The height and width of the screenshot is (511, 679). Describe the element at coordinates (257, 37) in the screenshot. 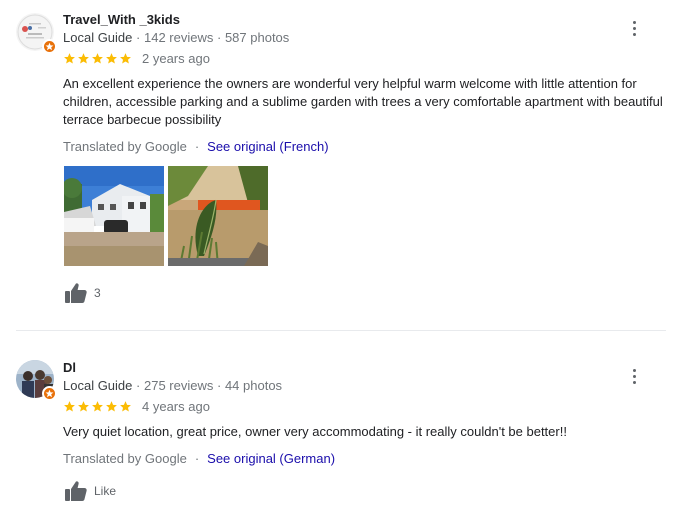

I see `photos-count: 587 photos` at that location.